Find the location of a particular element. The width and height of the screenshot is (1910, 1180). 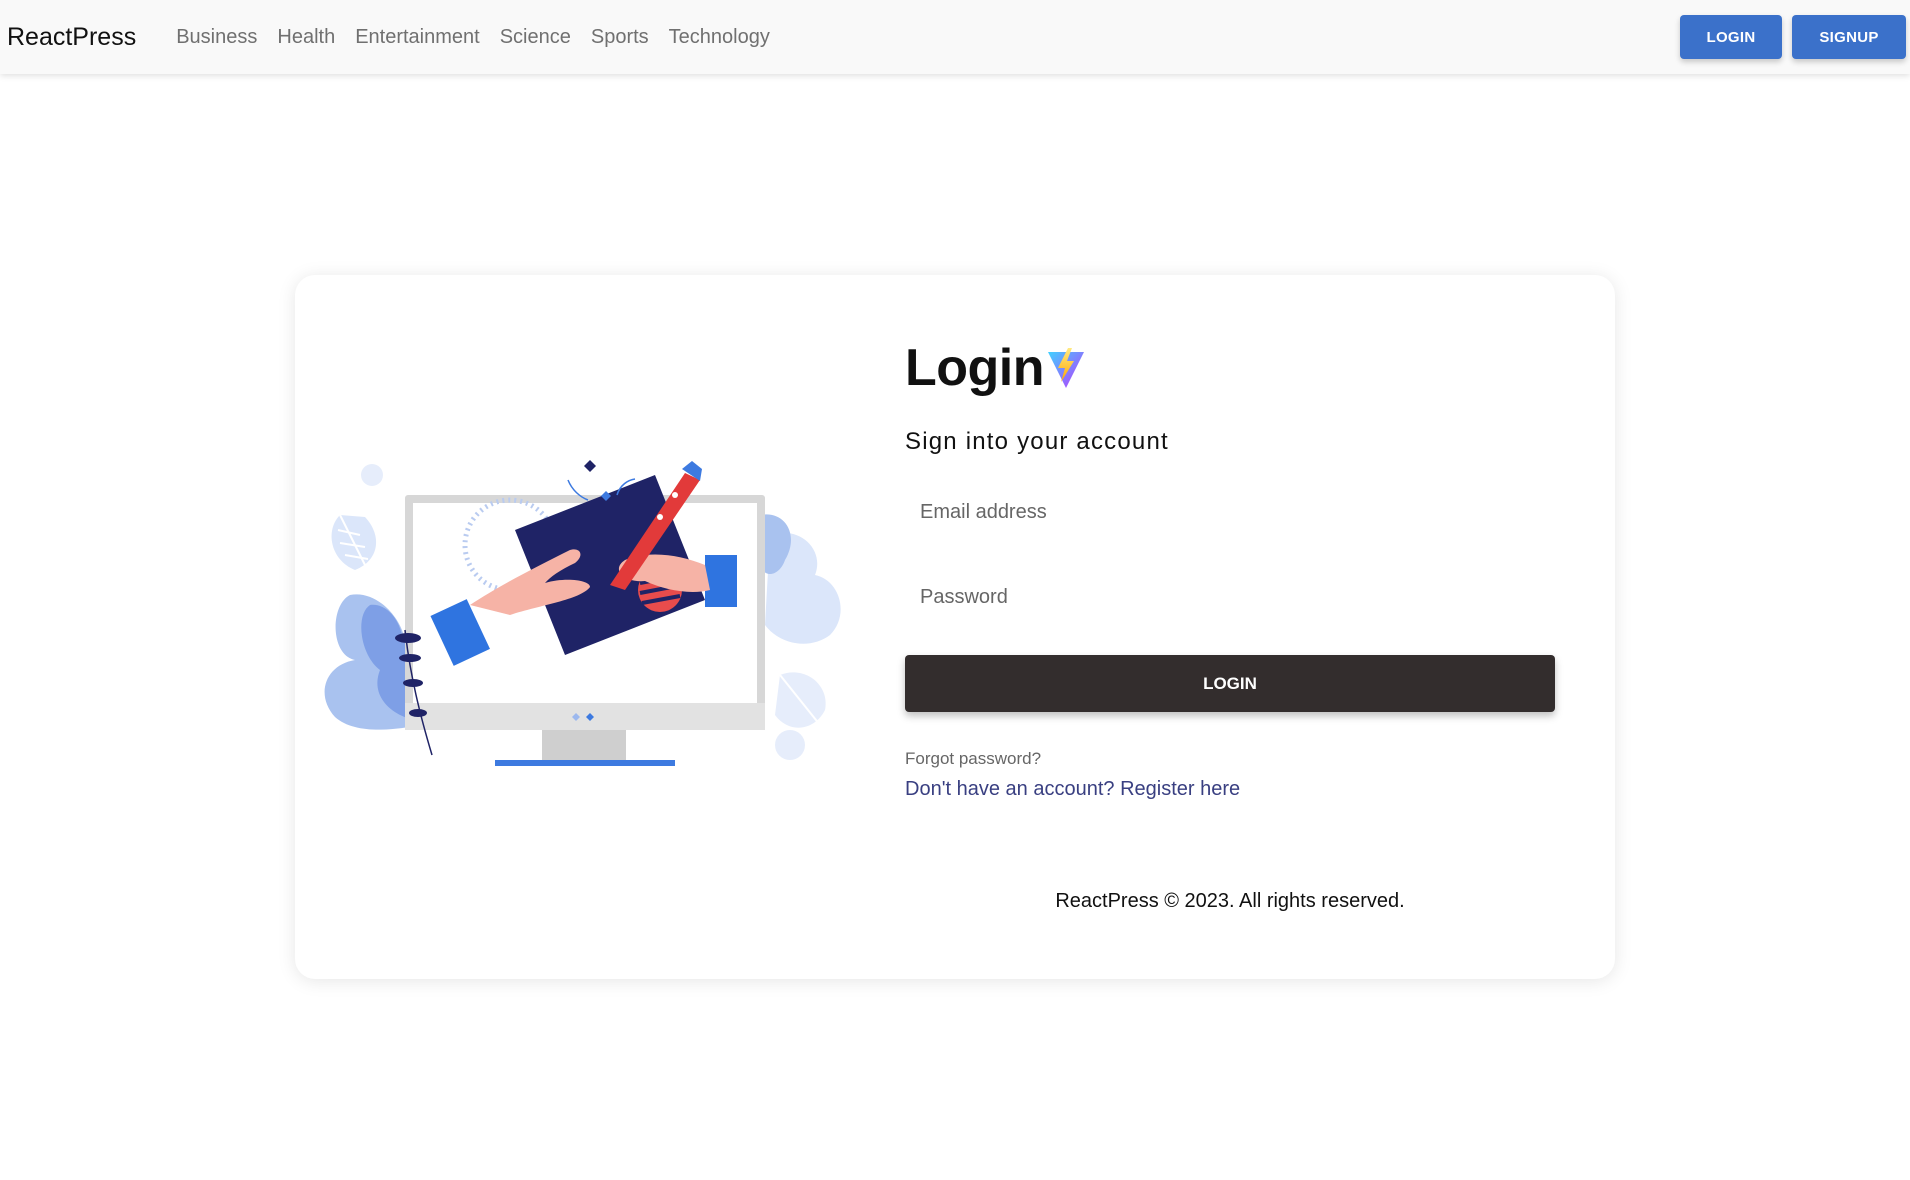

login-submit-button: LOGIN is located at coordinates (1230, 683).